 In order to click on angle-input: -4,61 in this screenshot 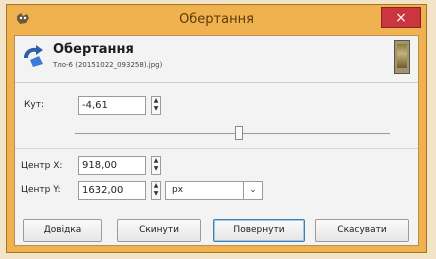, I will do `click(112, 105)`.